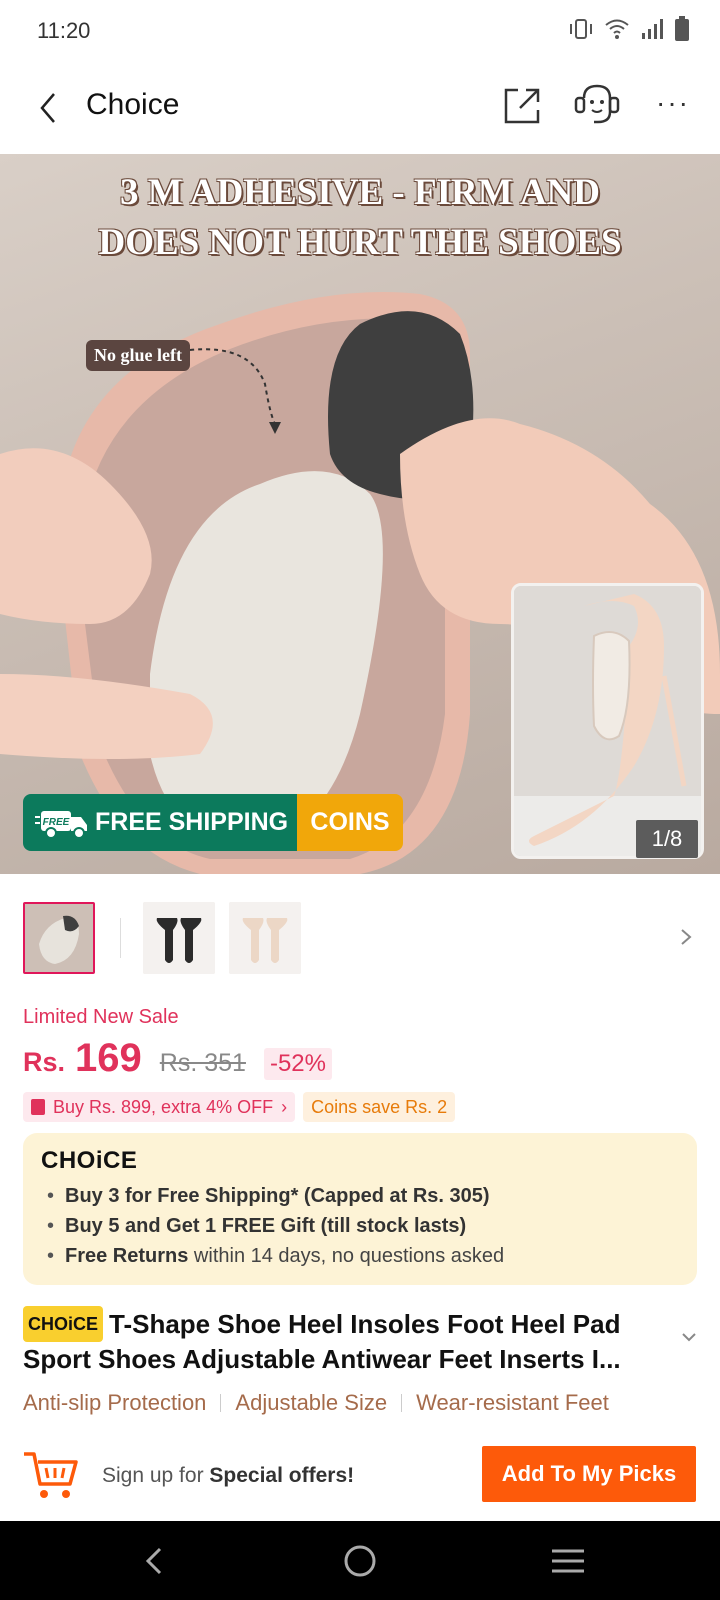  What do you see at coordinates (64, 30) in the screenshot?
I see `status-time: 11:20` at bounding box center [64, 30].